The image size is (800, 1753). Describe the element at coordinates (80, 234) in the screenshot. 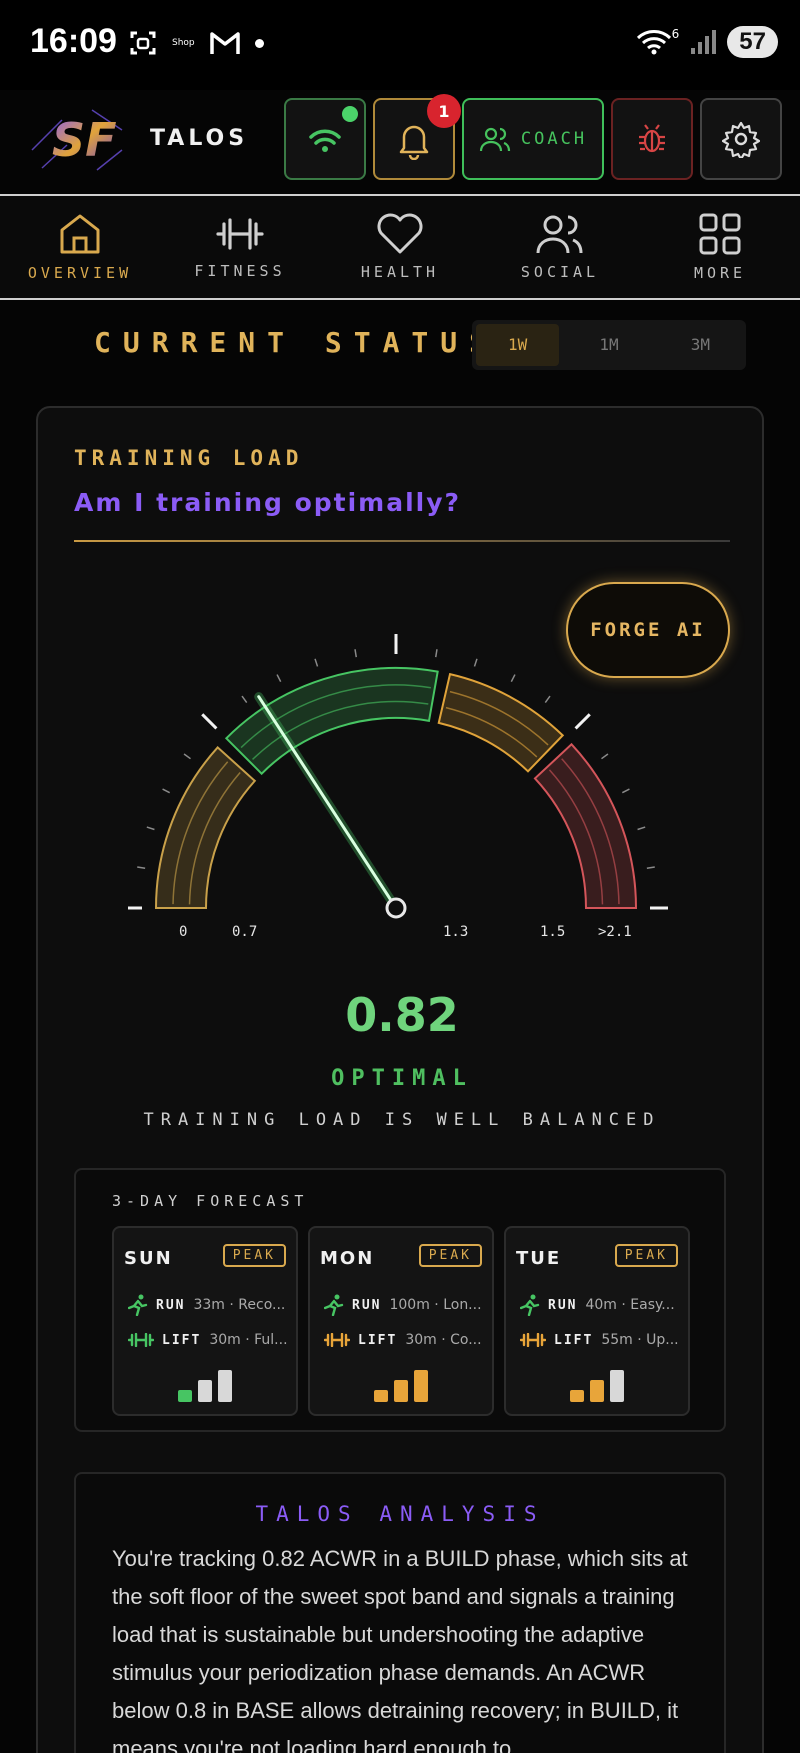

I see `home-icon` at that location.